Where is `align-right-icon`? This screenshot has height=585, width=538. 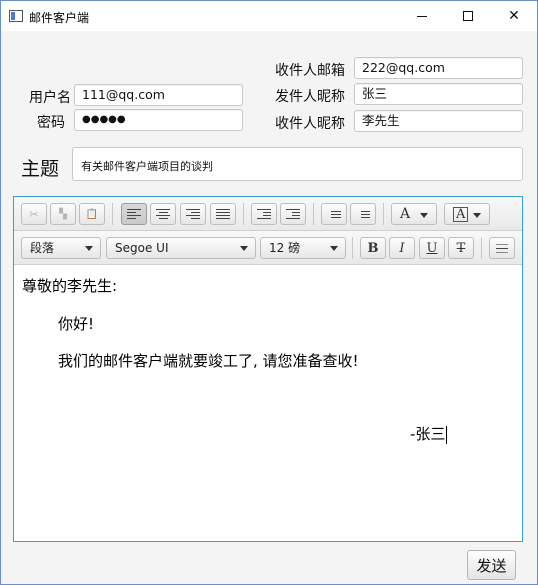
align-right-icon is located at coordinates (193, 214).